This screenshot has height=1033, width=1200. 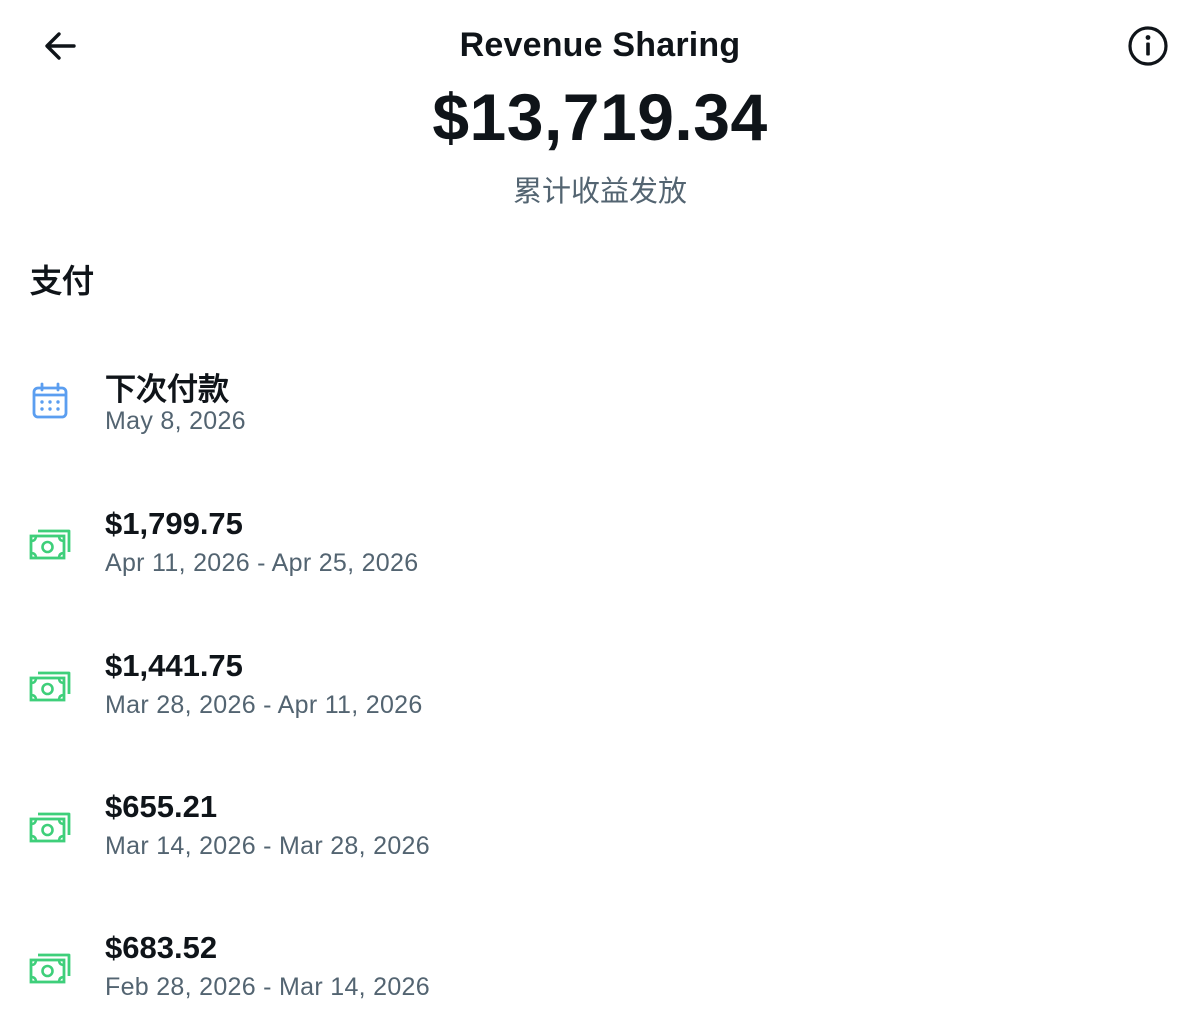 What do you see at coordinates (50, 401) in the screenshot?
I see `calendar-icon` at bounding box center [50, 401].